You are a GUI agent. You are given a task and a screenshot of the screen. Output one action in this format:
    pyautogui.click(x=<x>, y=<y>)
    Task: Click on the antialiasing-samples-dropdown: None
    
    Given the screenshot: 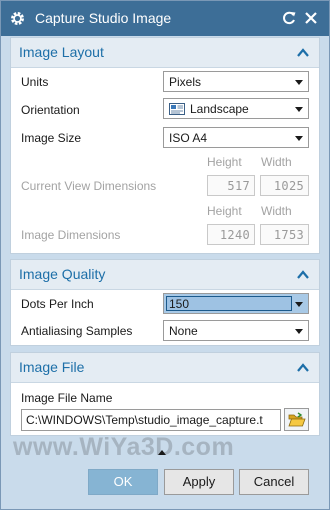 What is the action you would take?
    pyautogui.click(x=236, y=330)
    